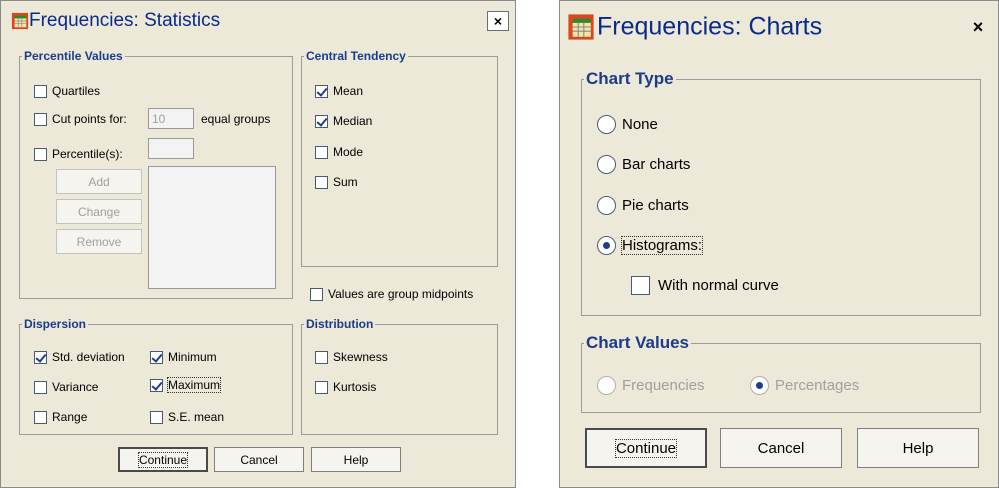  Describe the element at coordinates (171, 118) in the screenshot. I see `cut-points-input: 10` at that location.